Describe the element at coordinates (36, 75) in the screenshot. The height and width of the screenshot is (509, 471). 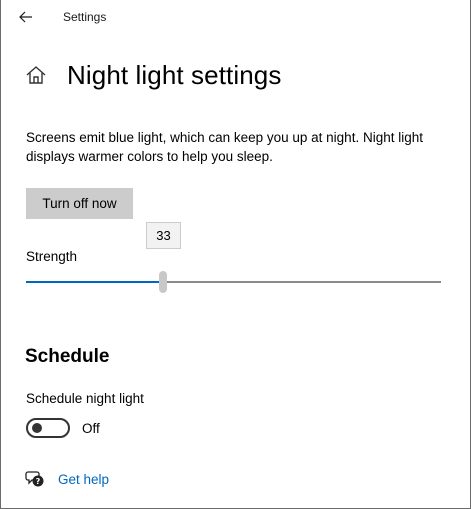
I see `home-icon` at that location.